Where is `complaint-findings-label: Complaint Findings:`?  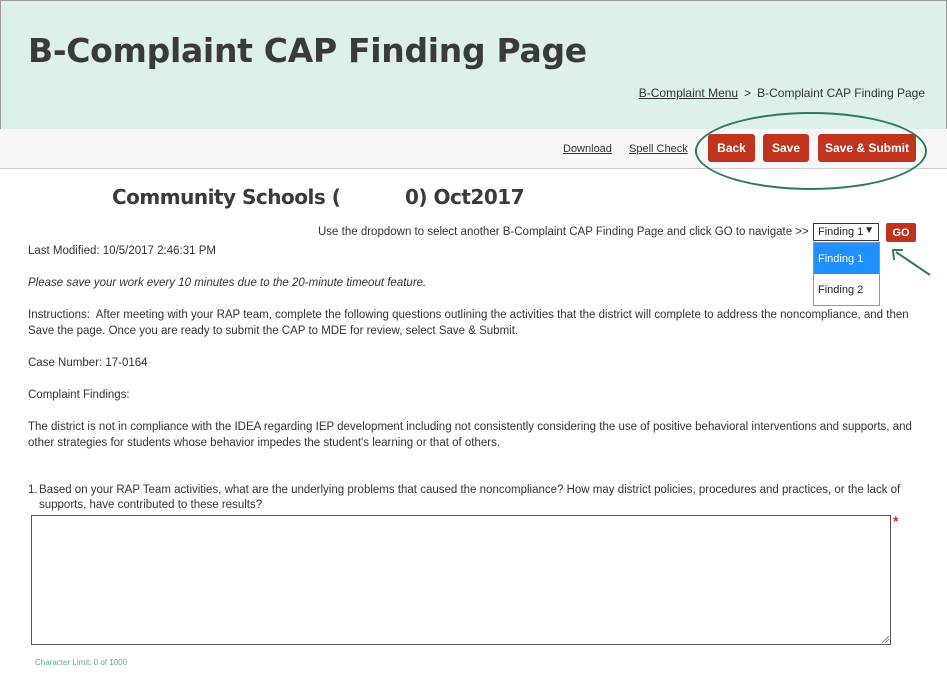
complaint-findings-label: Complaint Findings: is located at coordinates (79, 395).